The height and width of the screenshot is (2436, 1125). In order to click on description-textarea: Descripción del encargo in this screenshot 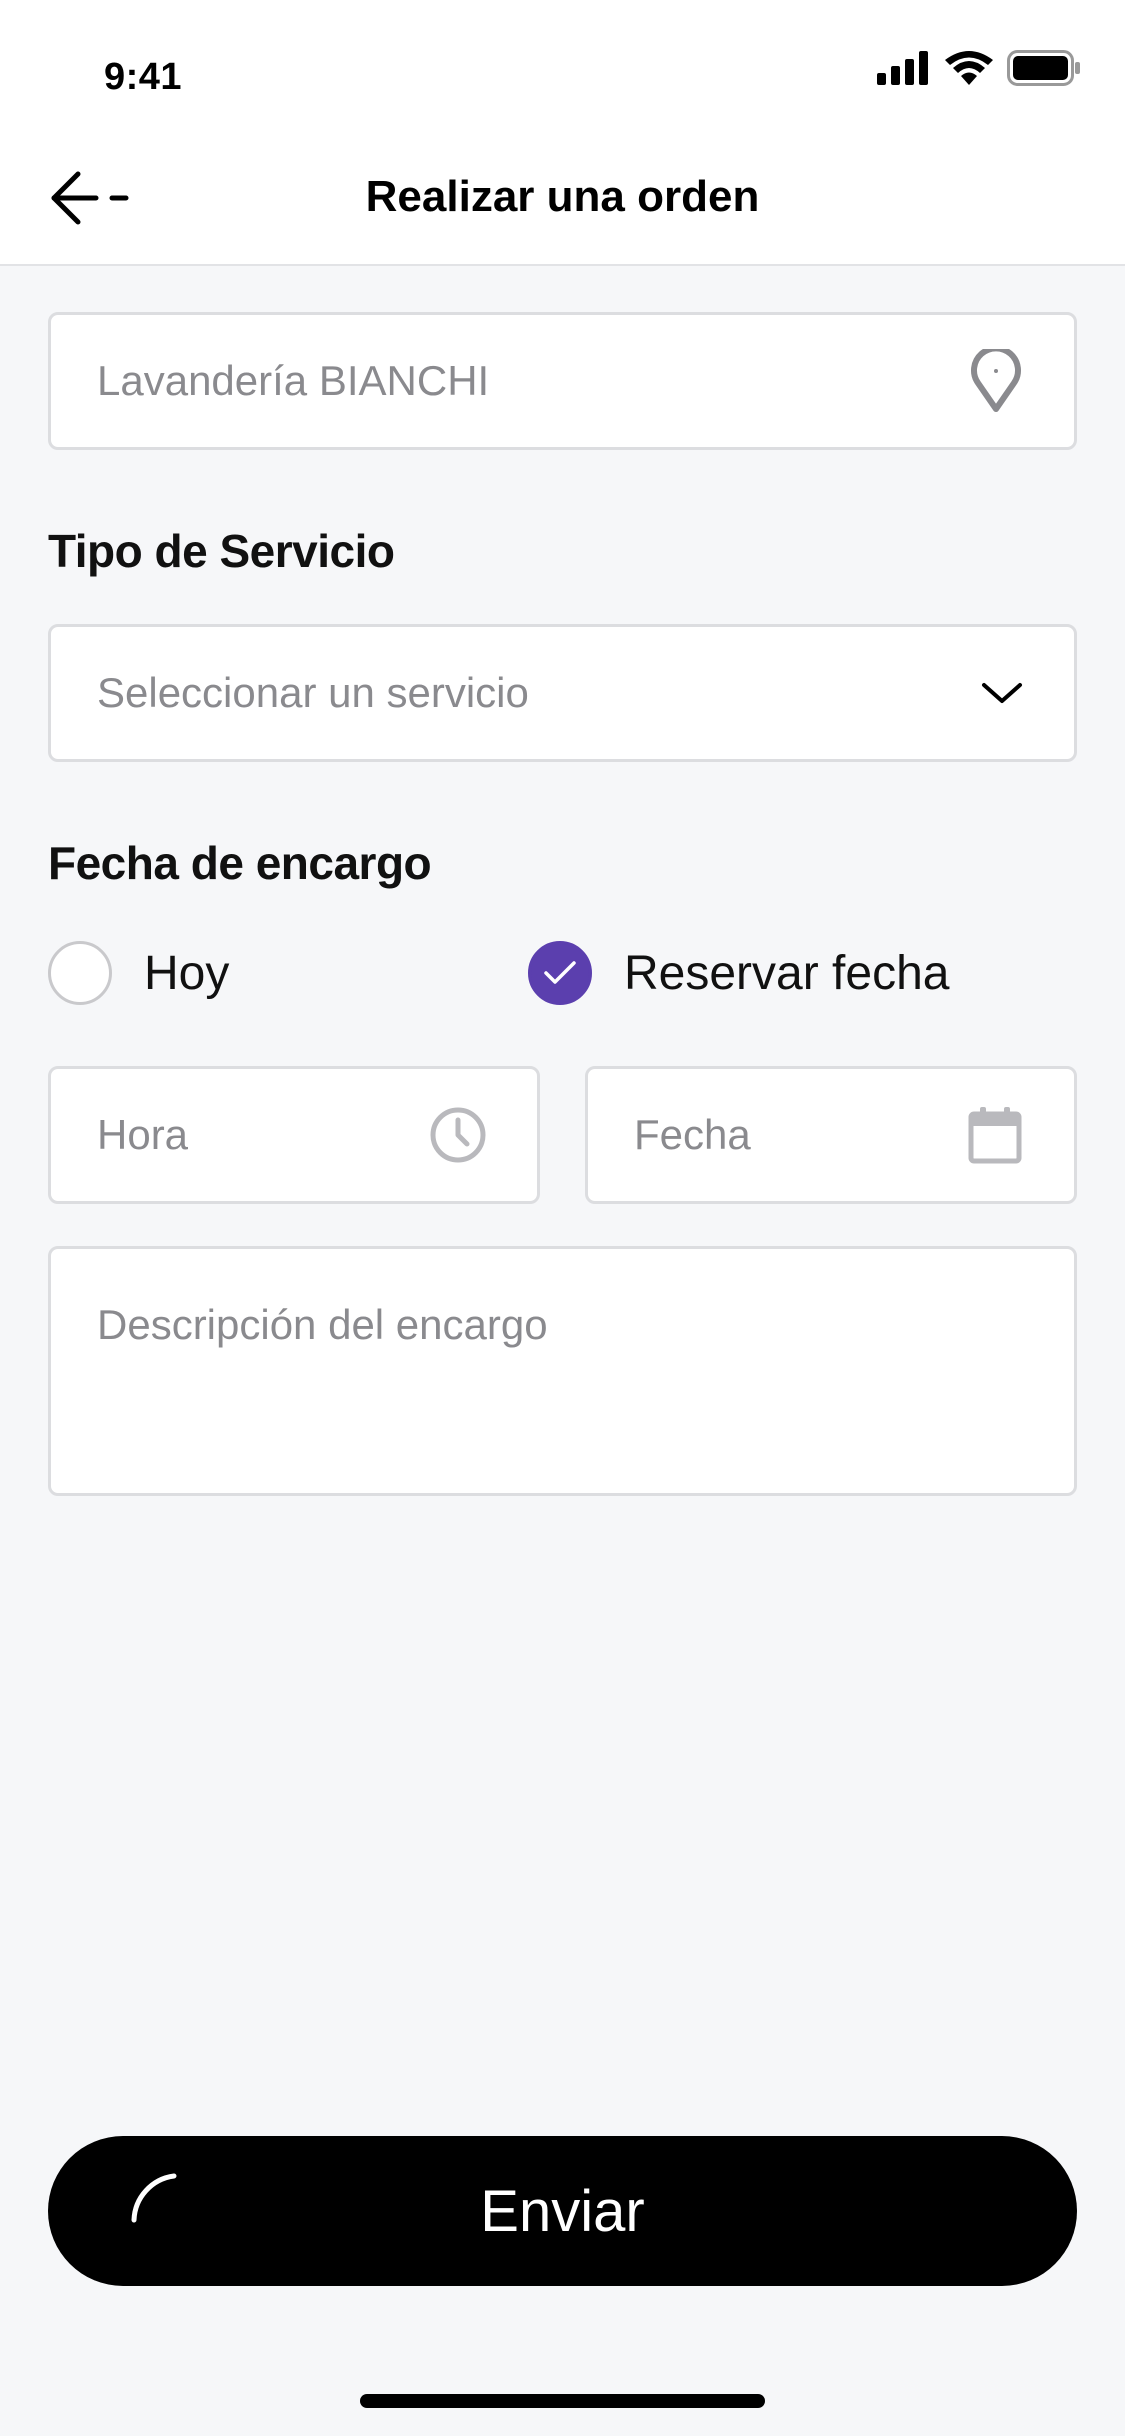, I will do `click(562, 1371)`.